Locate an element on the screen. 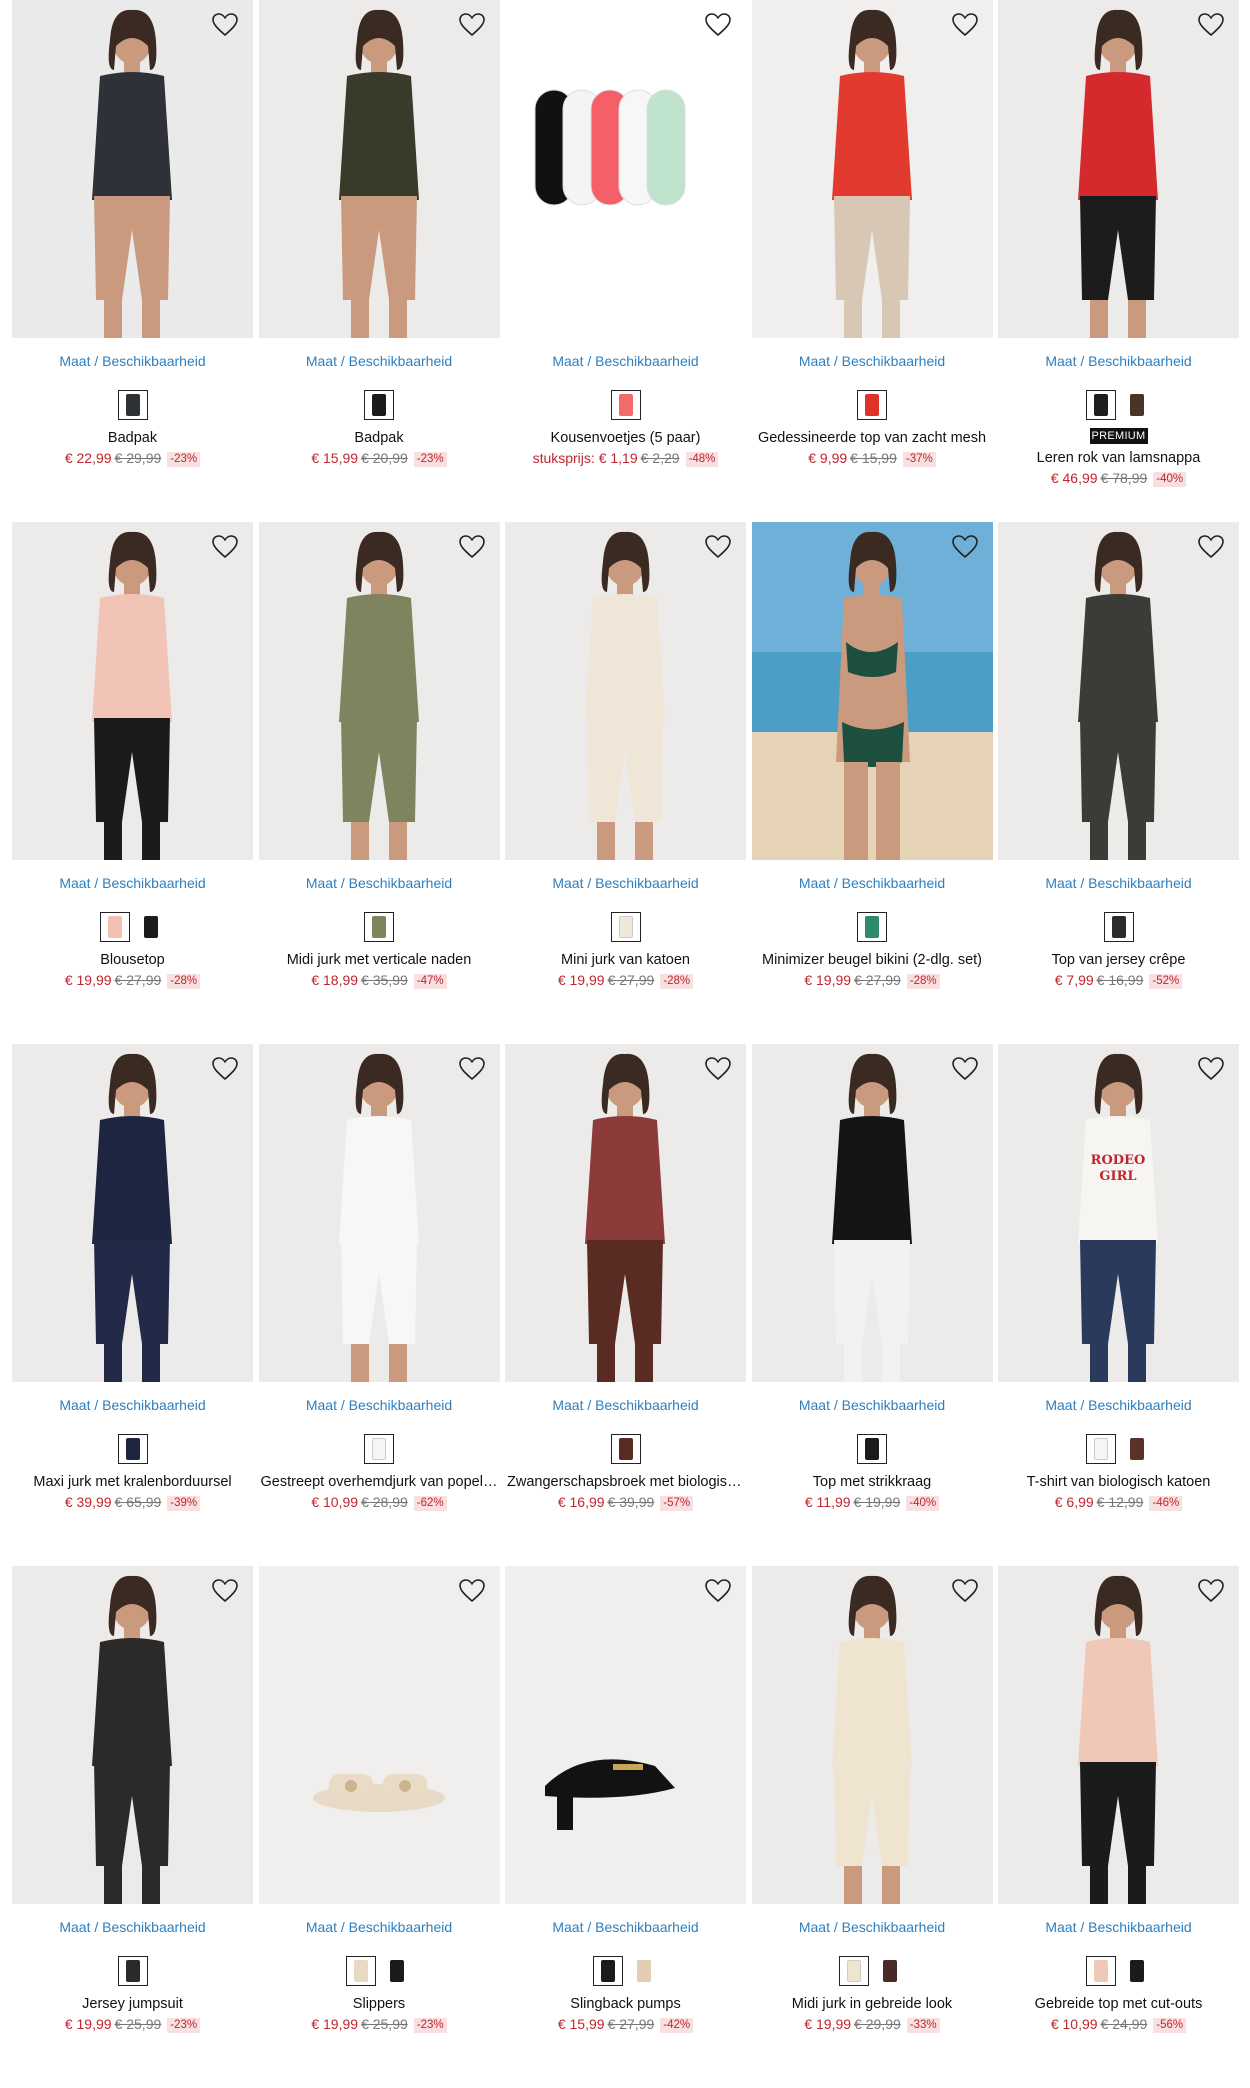 This screenshot has height=2088, width=1250. product-name: Minimizer beugel bikini (2-dlg. set) is located at coordinates (872, 960).